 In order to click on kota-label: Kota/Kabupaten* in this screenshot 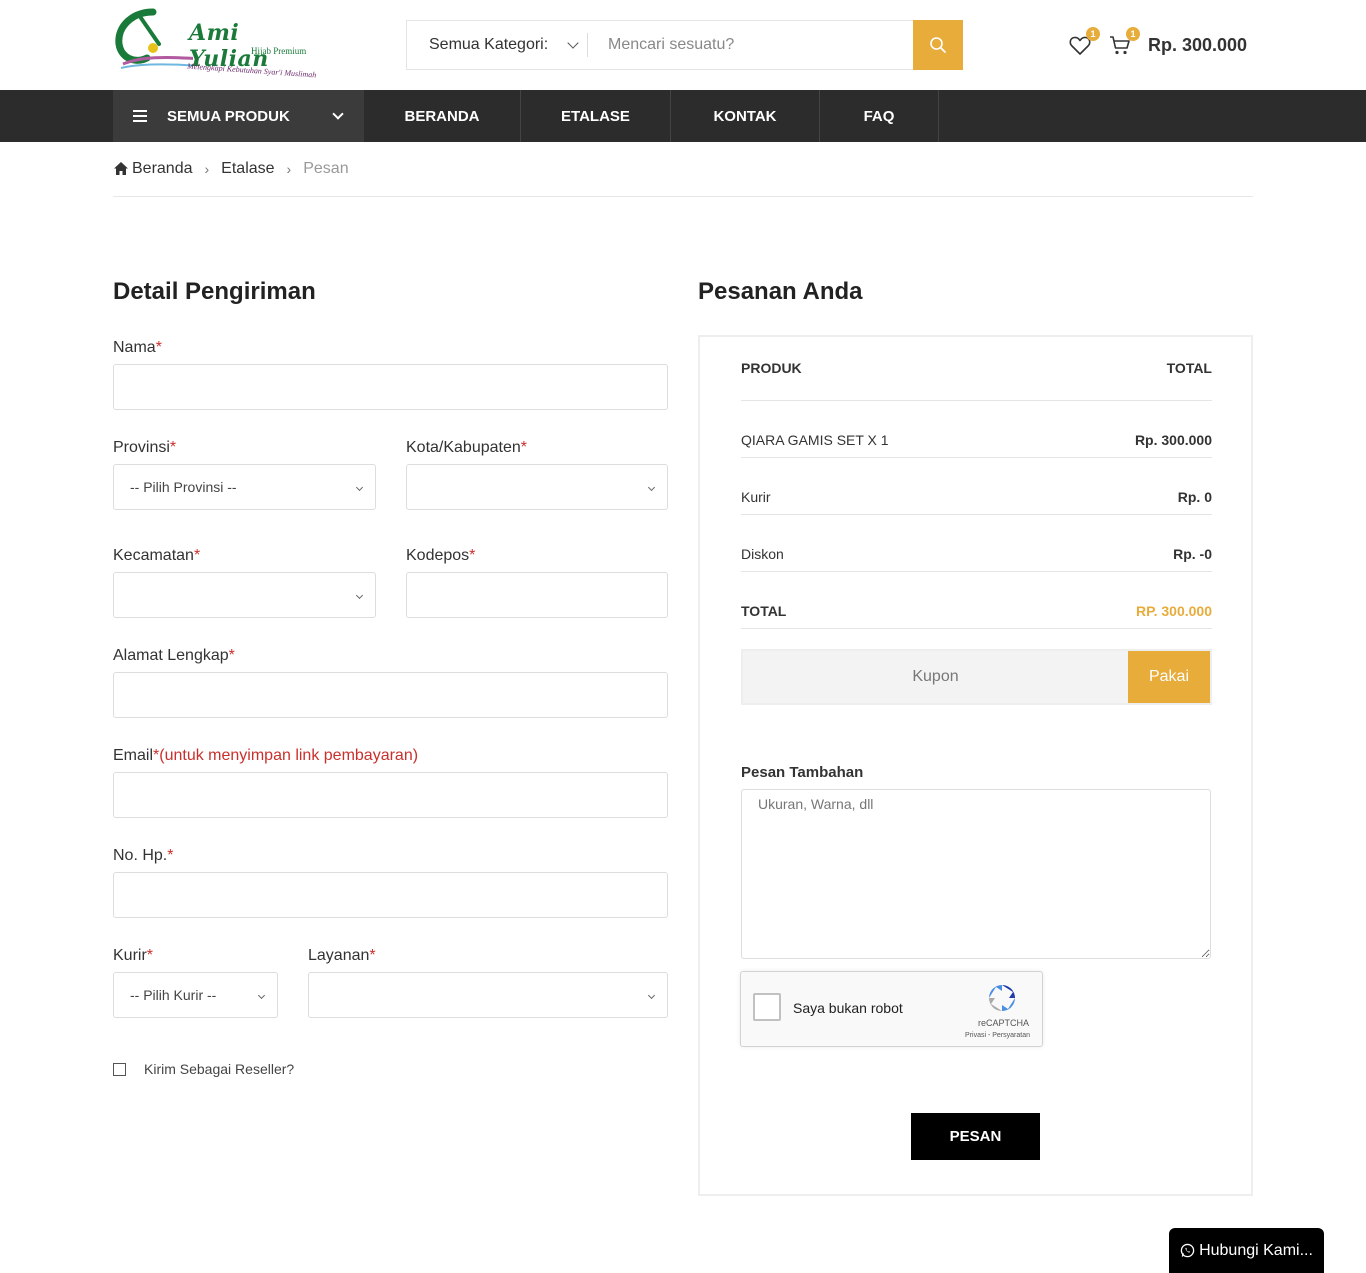, I will do `click(466, 448)`.